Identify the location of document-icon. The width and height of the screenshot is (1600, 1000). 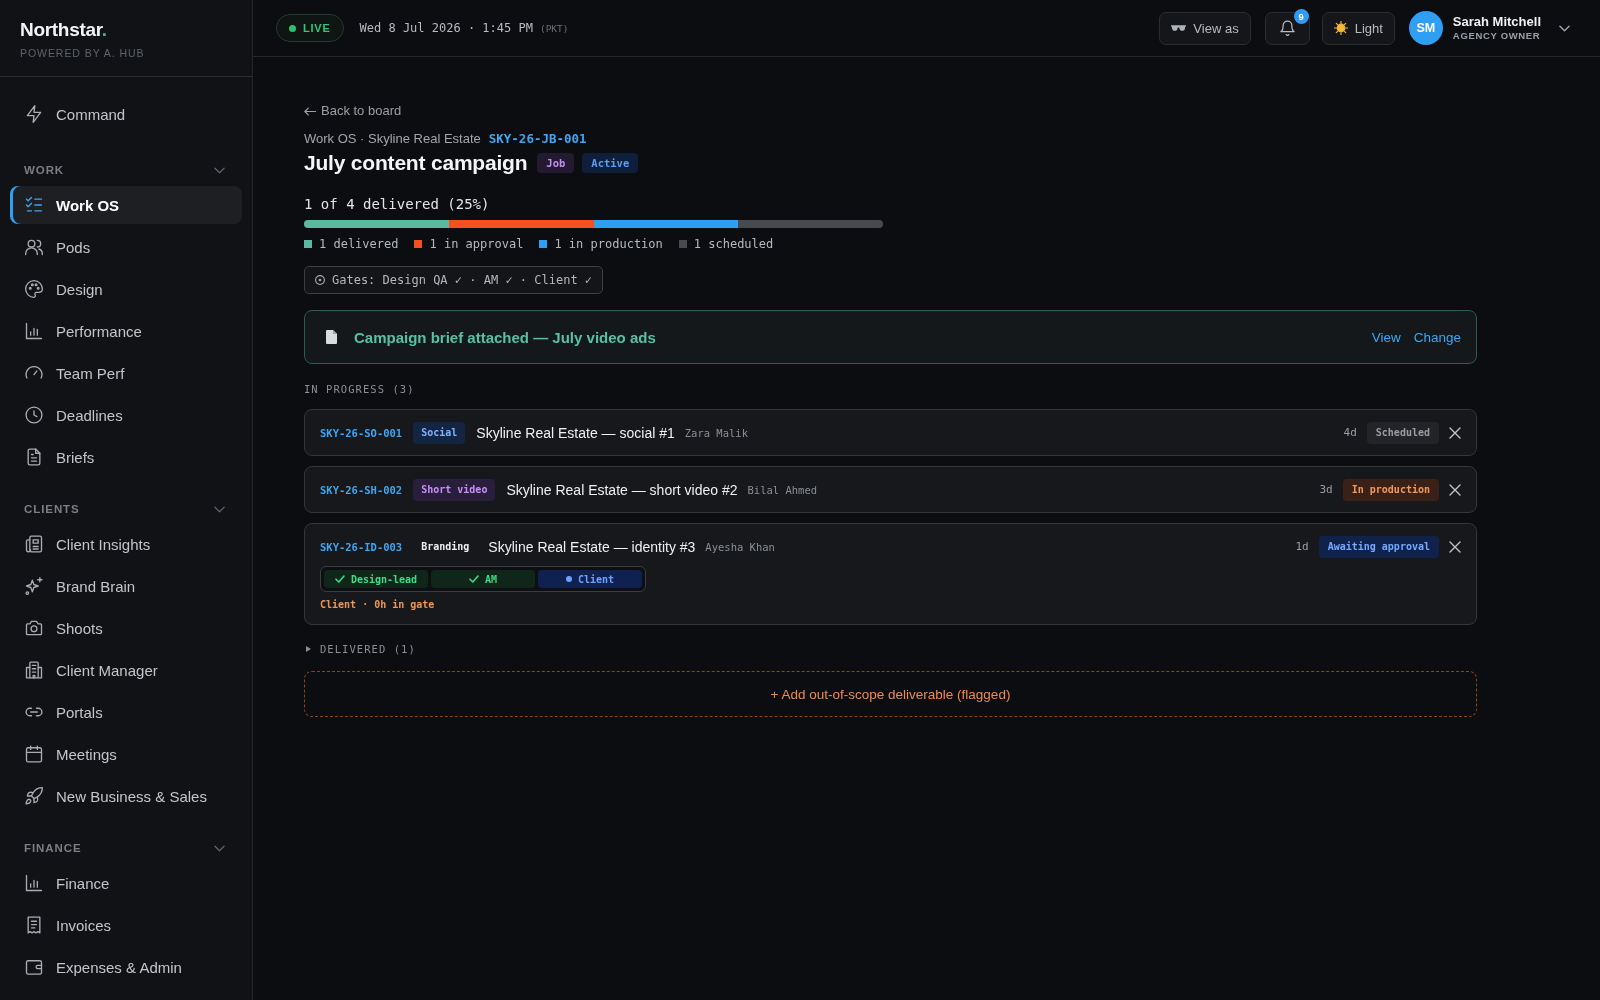
(331, 337).